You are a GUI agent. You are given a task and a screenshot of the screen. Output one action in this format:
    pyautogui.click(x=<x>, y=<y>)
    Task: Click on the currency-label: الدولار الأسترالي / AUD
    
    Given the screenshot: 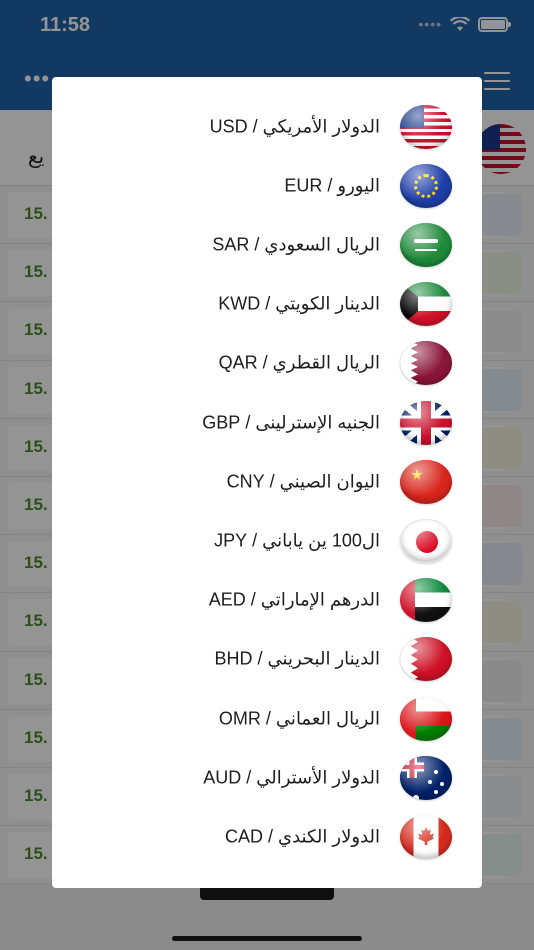 What is the action you would take?
    pyautogui.click(x=291, y=777)
    